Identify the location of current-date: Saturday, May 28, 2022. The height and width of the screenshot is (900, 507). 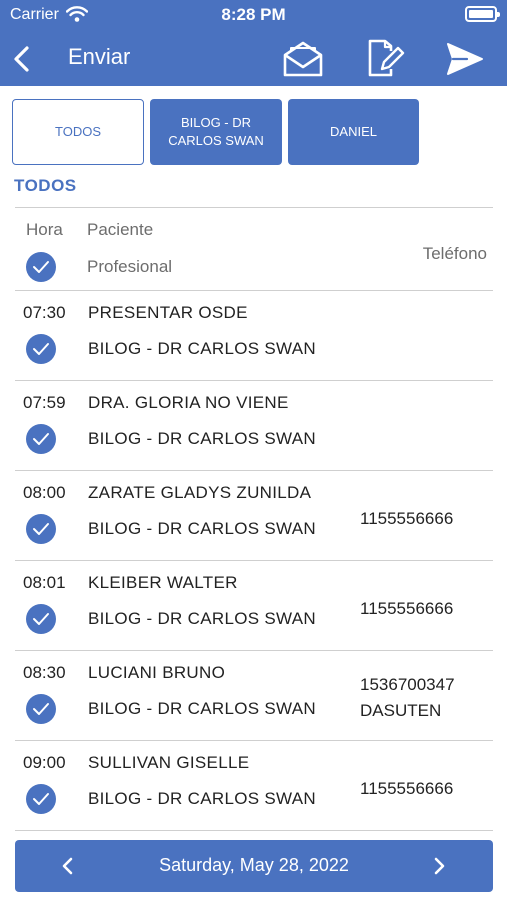
(254, 865).